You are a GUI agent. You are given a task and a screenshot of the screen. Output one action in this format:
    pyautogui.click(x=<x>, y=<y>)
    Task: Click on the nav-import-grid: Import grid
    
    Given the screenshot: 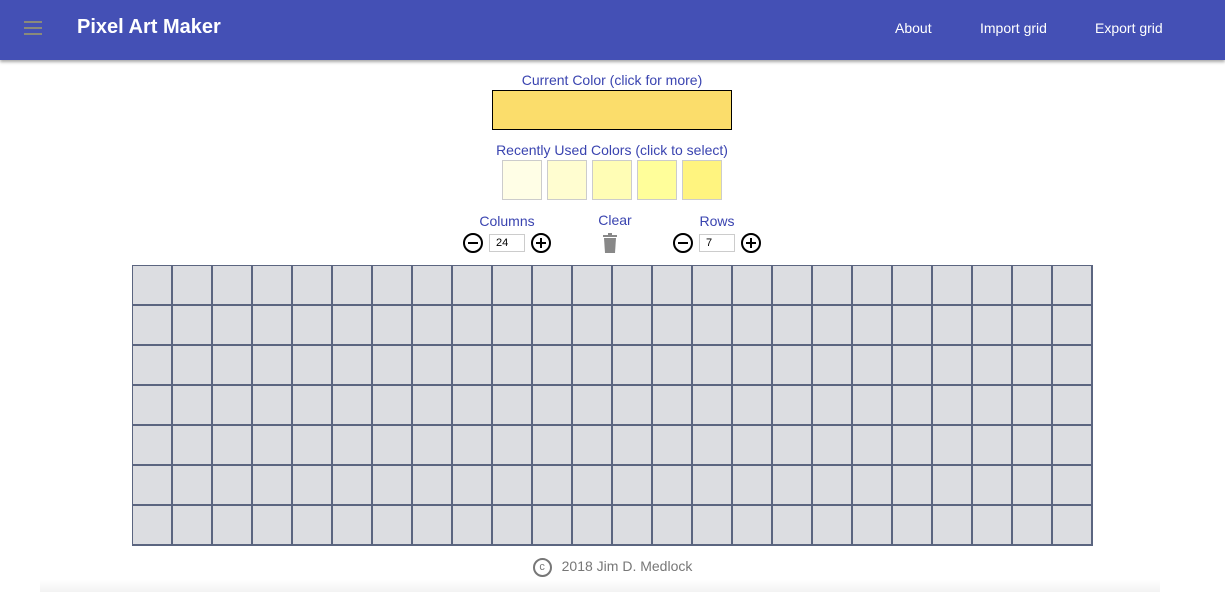 What is the action you would take?
    pyautogui.click(x=1013, y=28)
    